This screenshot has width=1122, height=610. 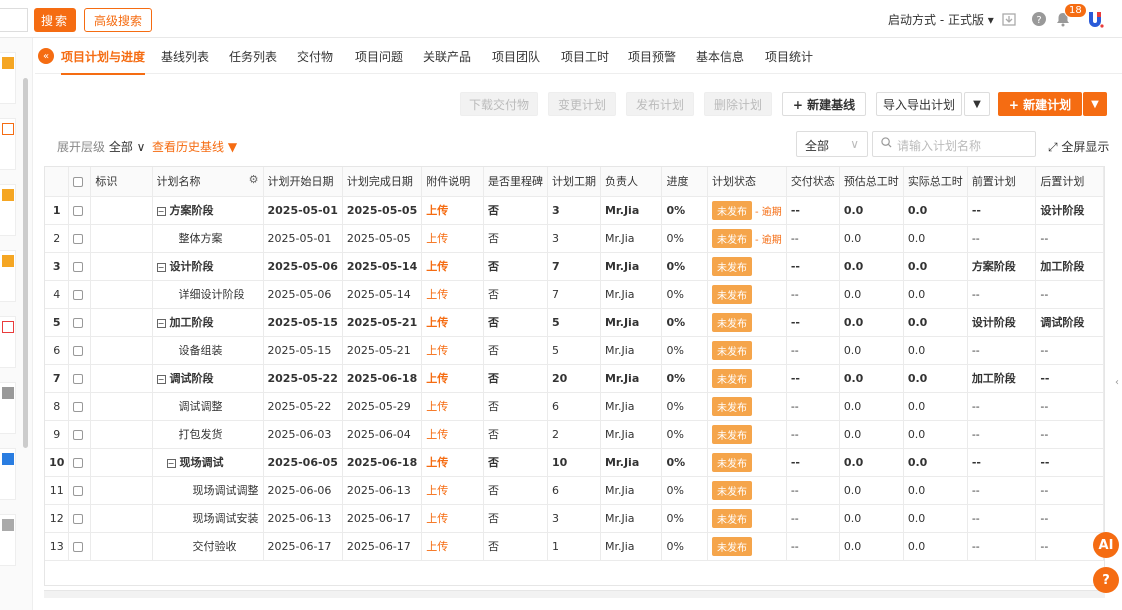 I want to click on plan-name-cell: 调试调整, so click(x=208, y=406).